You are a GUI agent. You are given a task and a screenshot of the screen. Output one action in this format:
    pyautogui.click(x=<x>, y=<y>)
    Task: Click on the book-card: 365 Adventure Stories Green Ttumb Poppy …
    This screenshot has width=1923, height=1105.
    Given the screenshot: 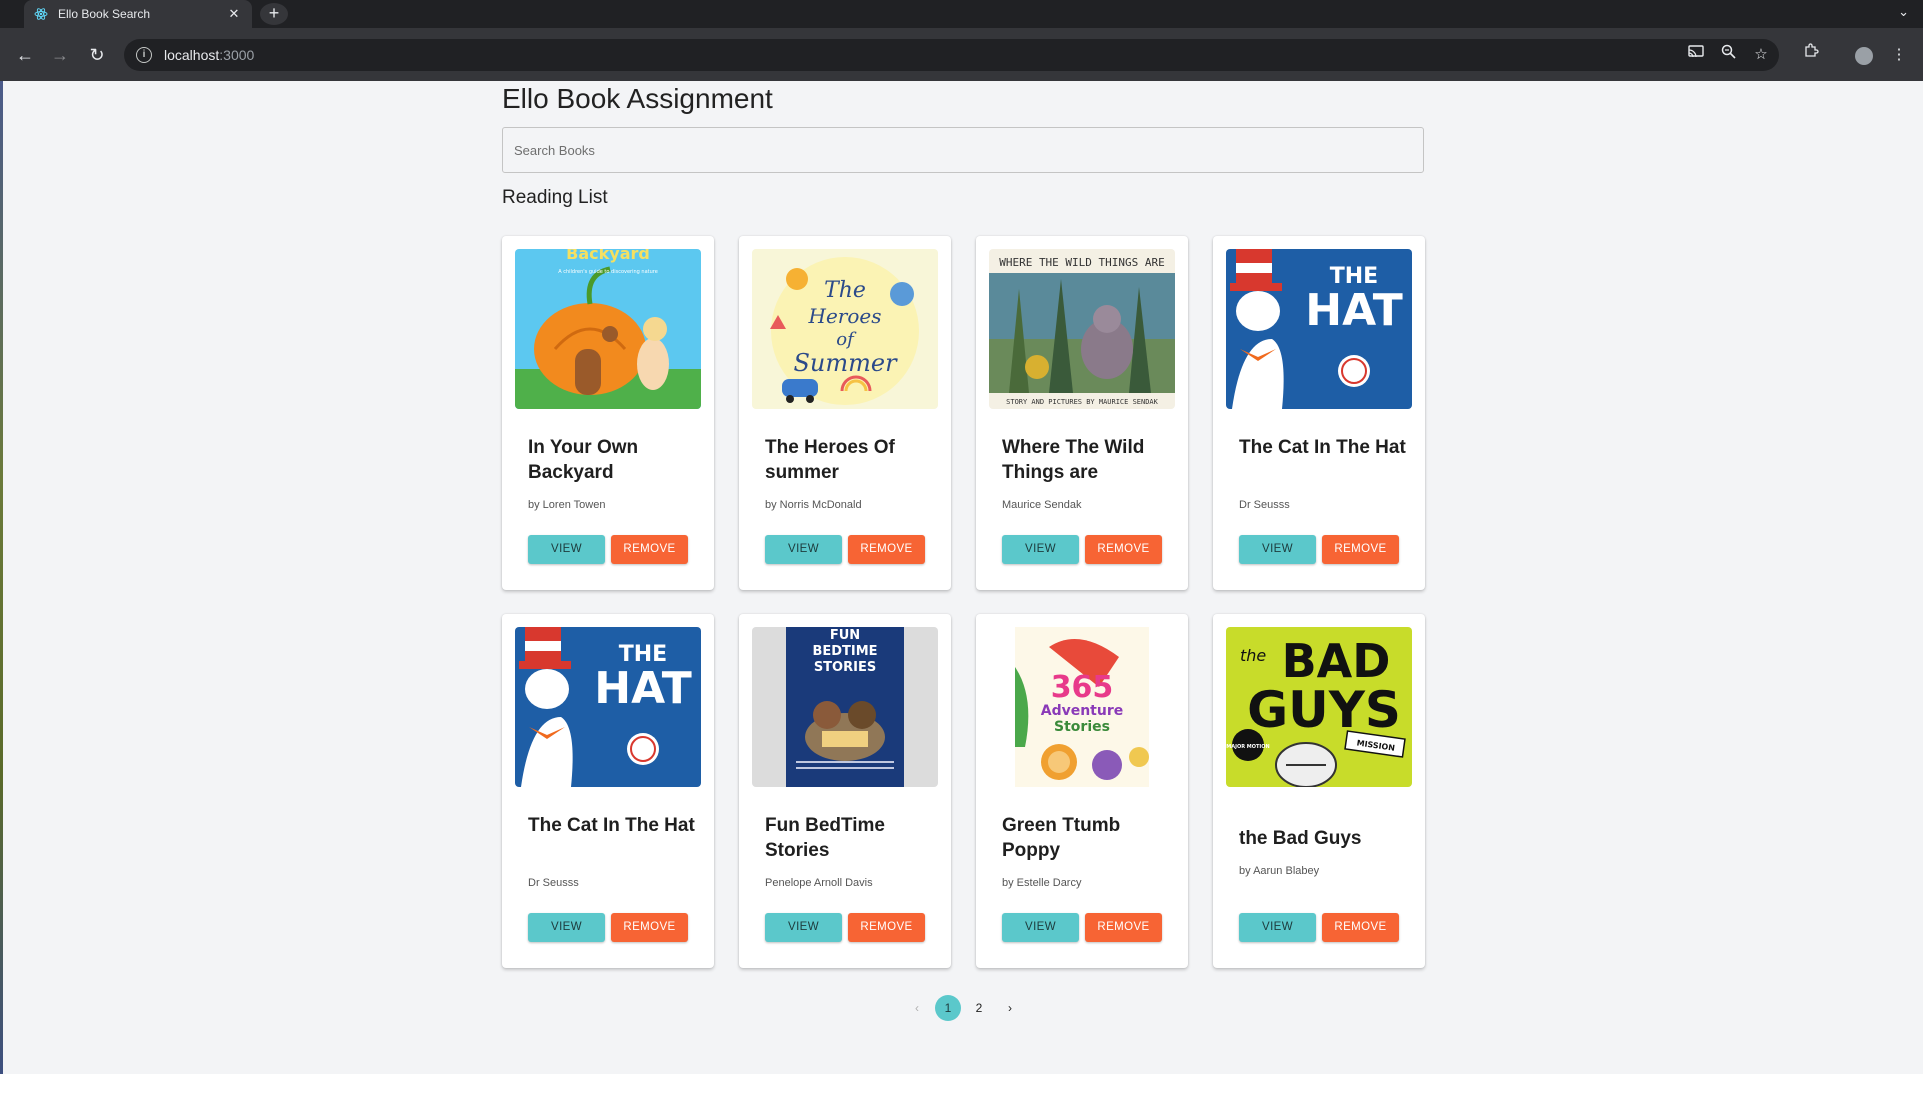 What is the action you would take?
    pyautogui.click(x=1082, y=791)
    